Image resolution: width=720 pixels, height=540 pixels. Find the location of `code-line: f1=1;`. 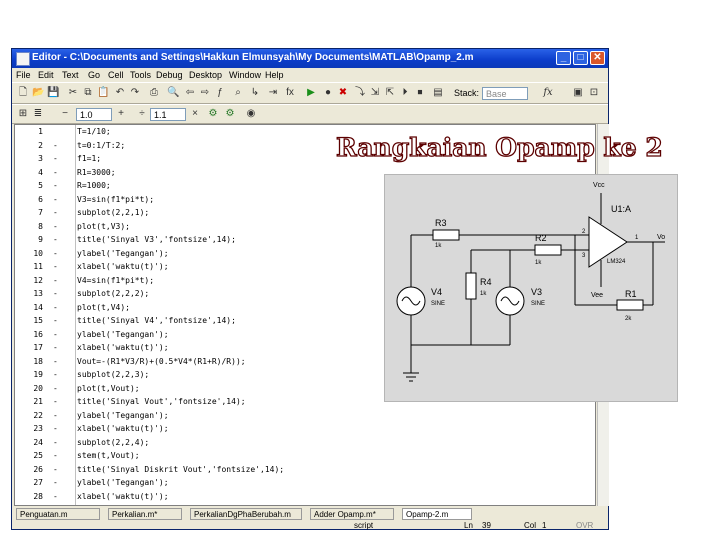

code-line: f1=1; is located at coordinates (89, 158).